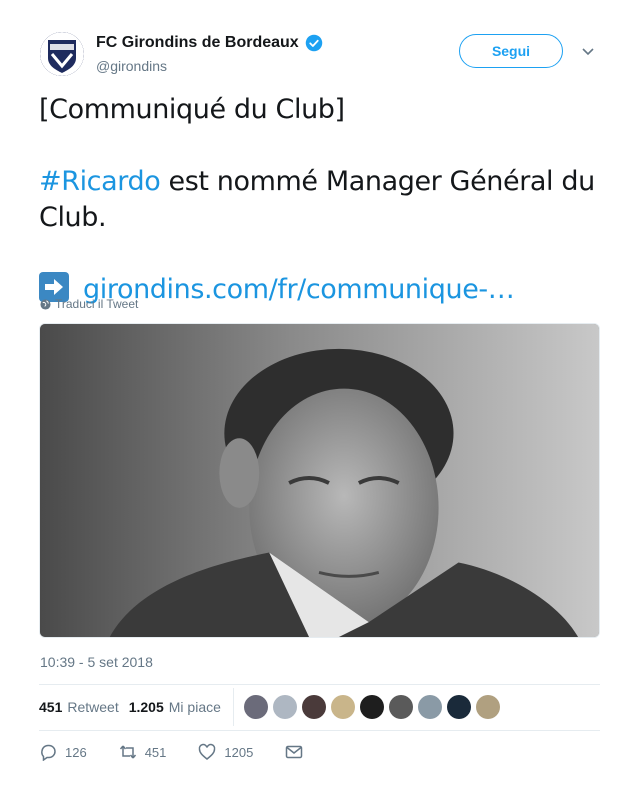 This screenshot has height=786, width=638. What do you see at coordinates (73, 217) in the screenshot?
I see `tweet-line-3: Club.` at bounding box center [73, 217].